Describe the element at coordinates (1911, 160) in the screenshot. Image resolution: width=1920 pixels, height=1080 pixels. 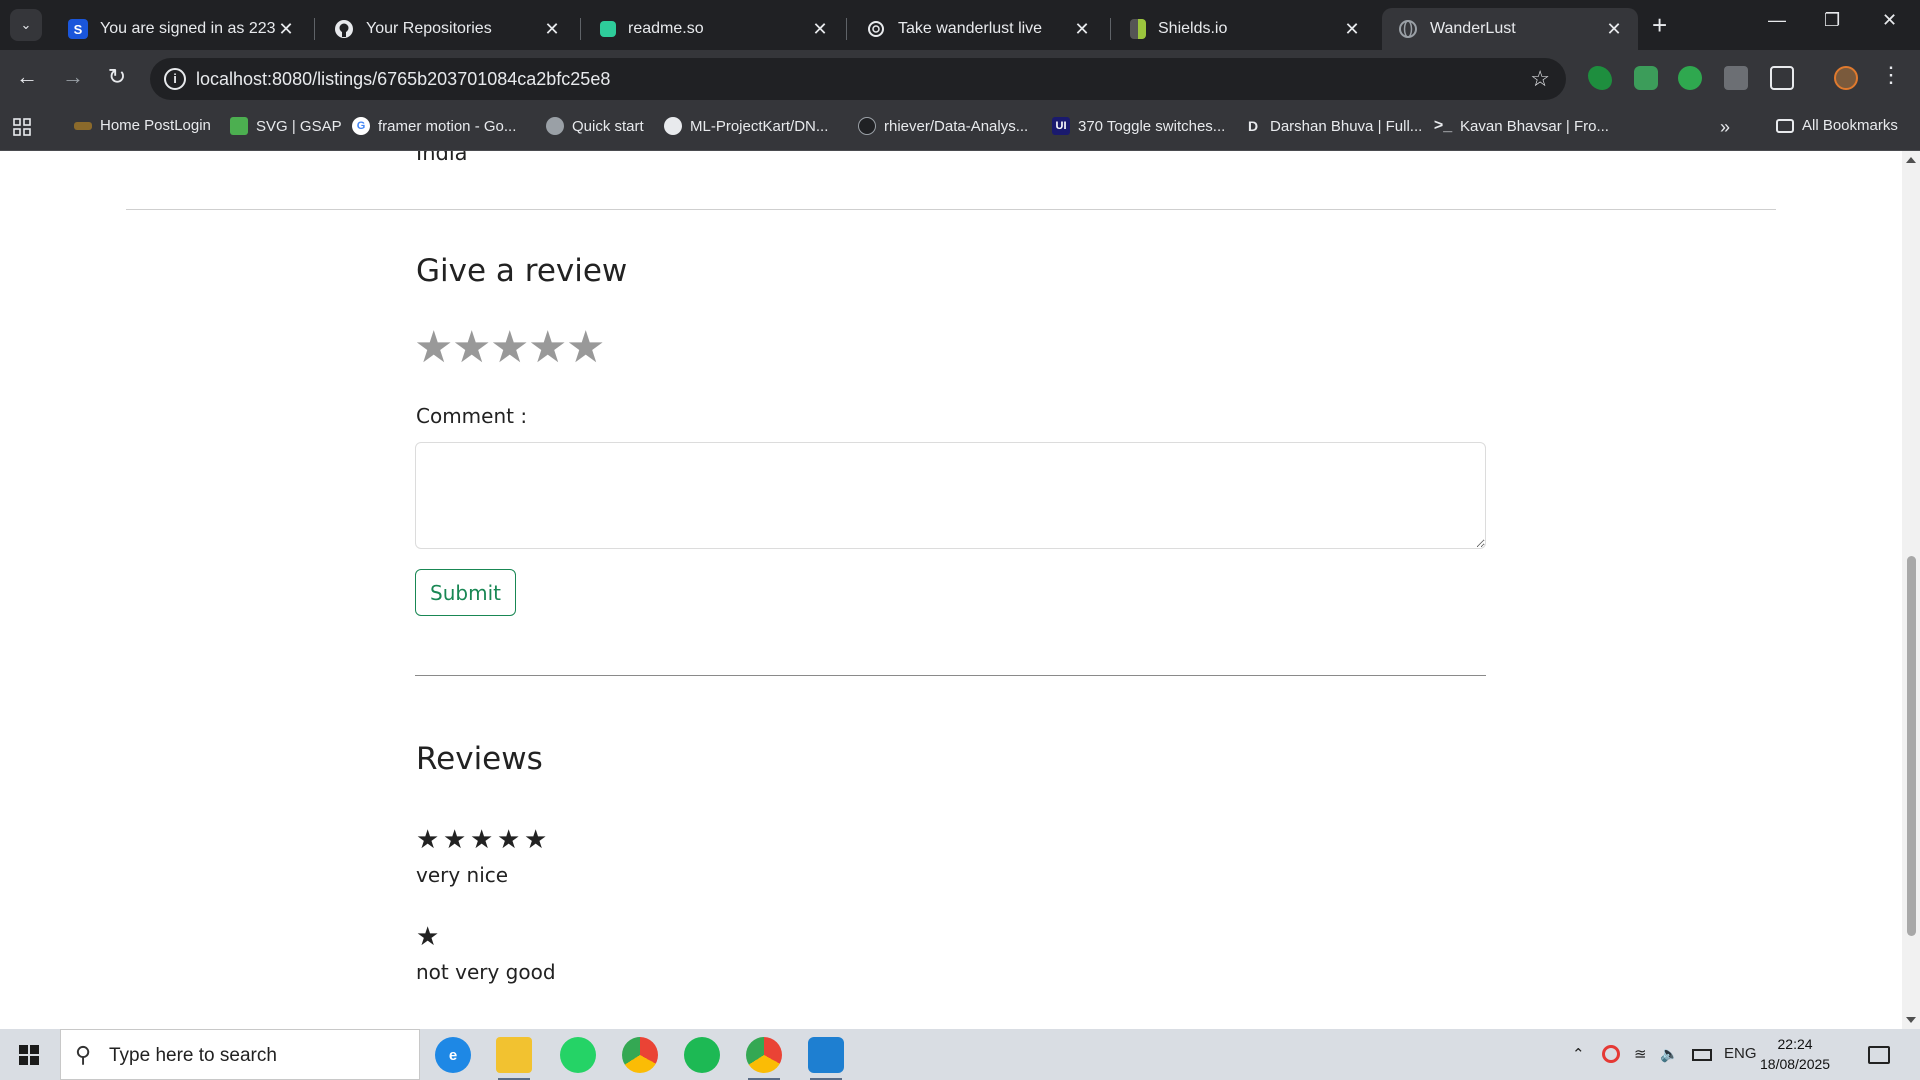
I see `scroll-up-arrow-icon` at that location.